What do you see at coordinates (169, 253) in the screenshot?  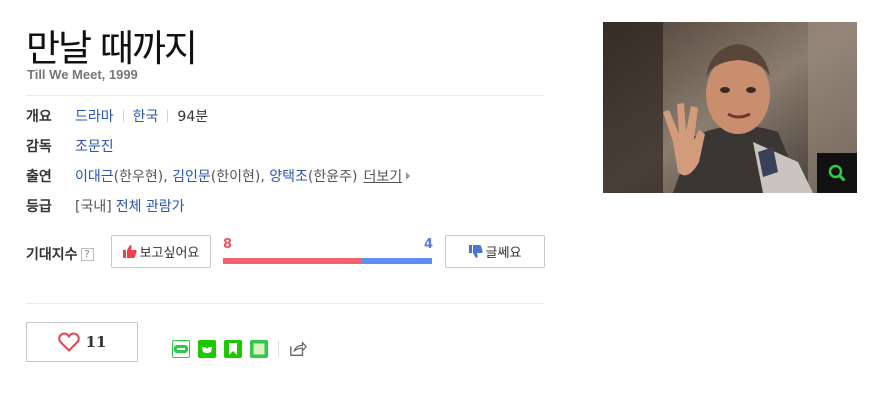 I see `want-to-see-label: 보고싶어요` at bounding box center [169, 253].